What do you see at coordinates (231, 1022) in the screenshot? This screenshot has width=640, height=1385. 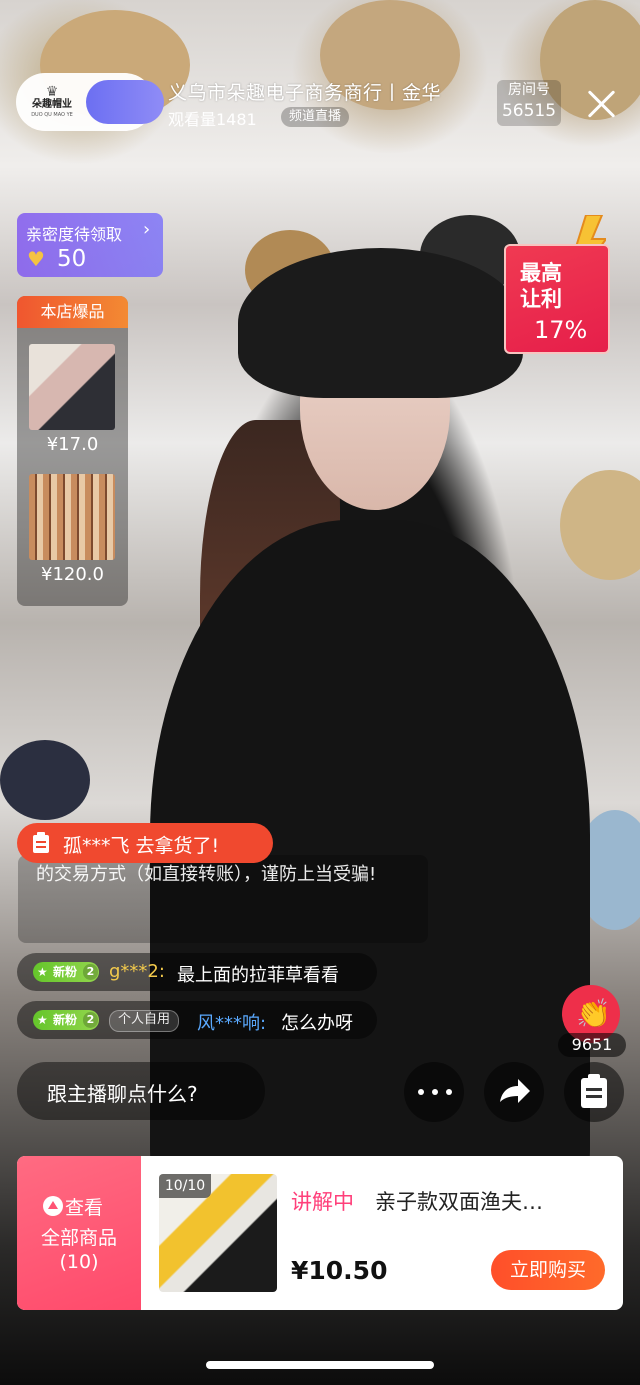 I see `chat-username: 风***响:` at bounding box center [231, 1022].